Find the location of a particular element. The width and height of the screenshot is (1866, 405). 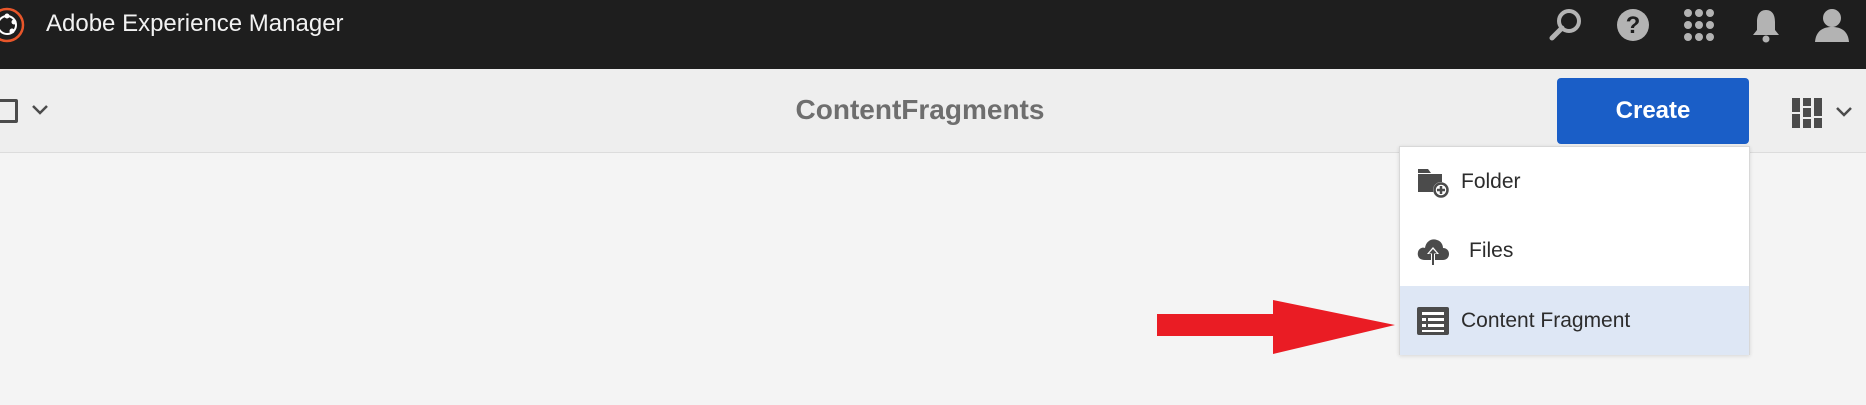

annotation-arrow is located at coordinates (1276, 327).